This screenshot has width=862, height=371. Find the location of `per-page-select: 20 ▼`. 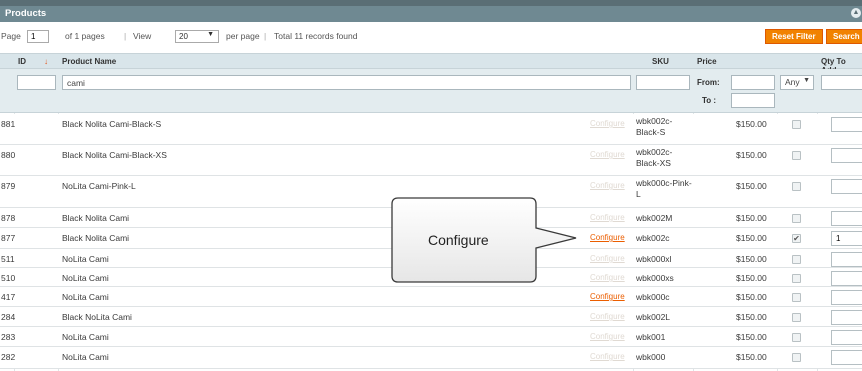

per-page-select: 20 ▼ is located at coordinates (197, 36).